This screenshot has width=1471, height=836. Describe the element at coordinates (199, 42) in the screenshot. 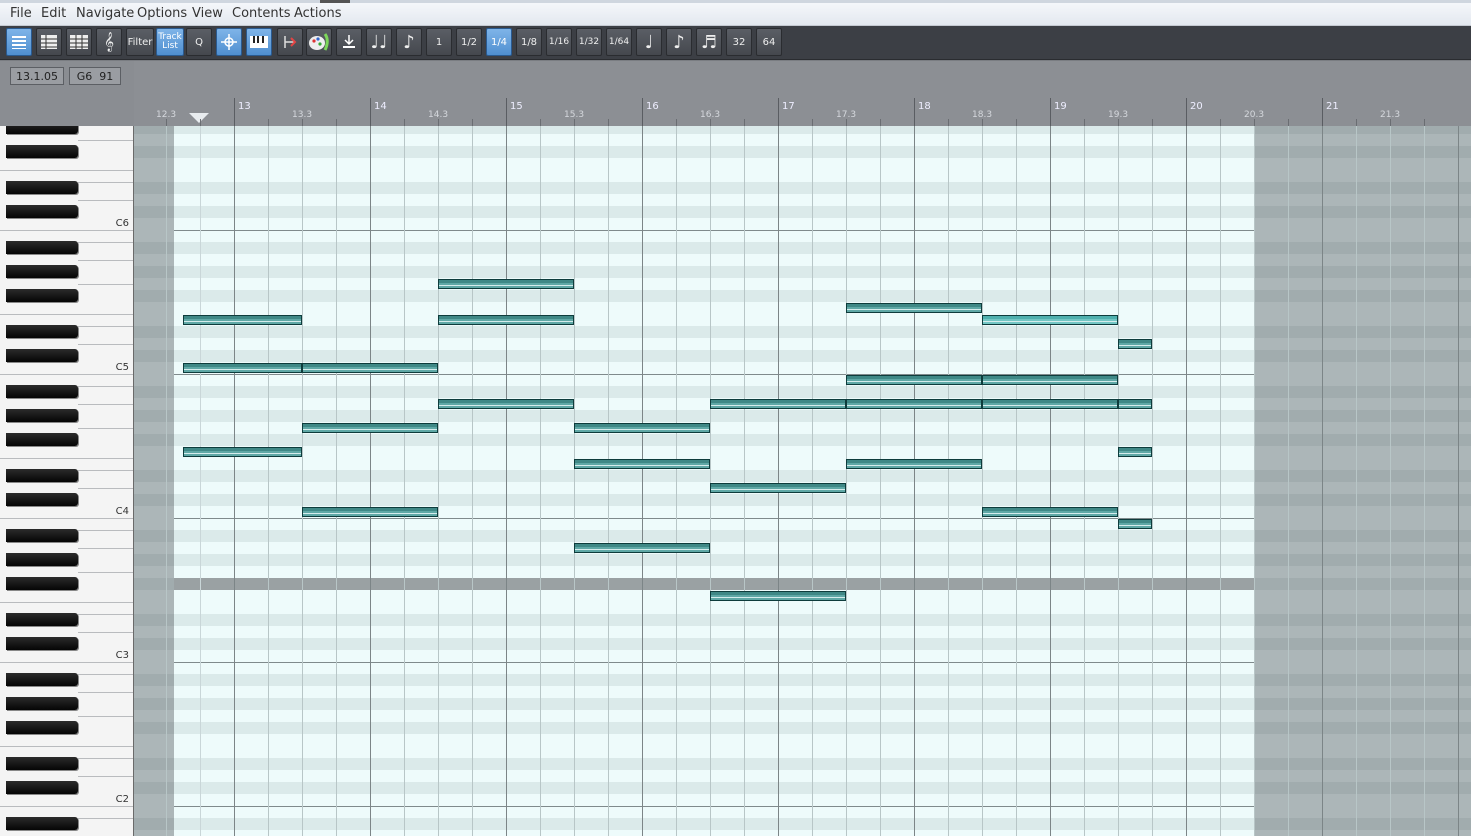

I see `quantize-button: Q` at that location.